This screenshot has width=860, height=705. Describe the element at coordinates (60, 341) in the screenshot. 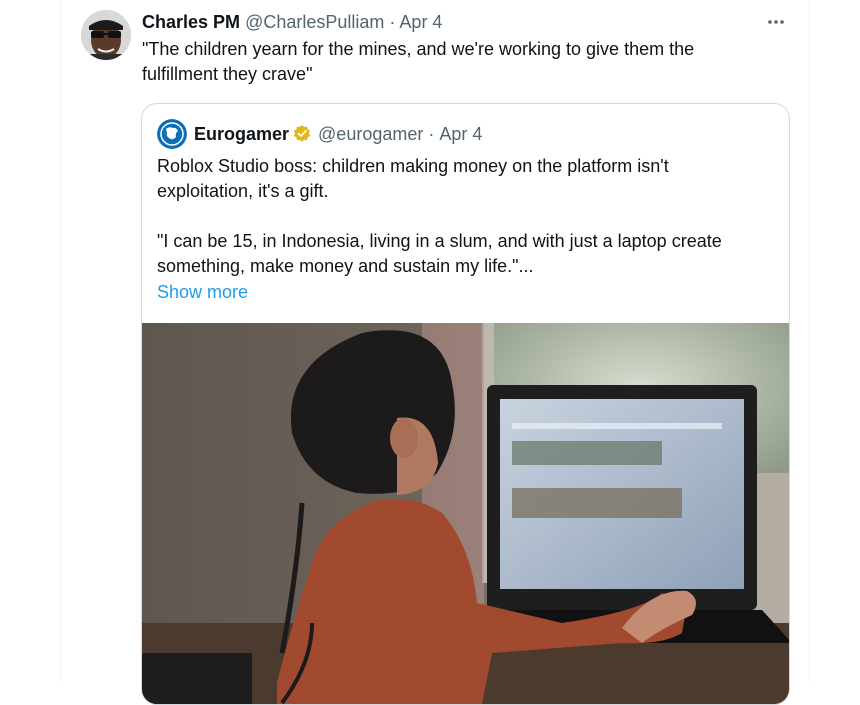

I see `timeline-left-border` at that location.